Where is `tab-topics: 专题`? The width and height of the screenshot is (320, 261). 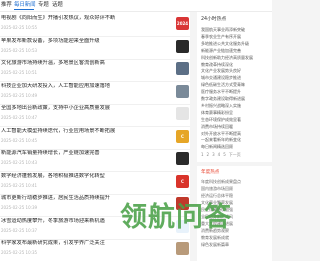 tab-topics: 专题 is located at coordinates (43, 5).